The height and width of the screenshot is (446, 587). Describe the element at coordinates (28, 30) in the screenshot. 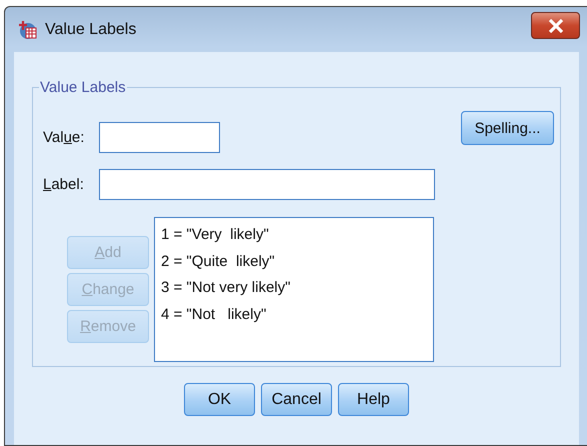

I see `table-icon` at that location.